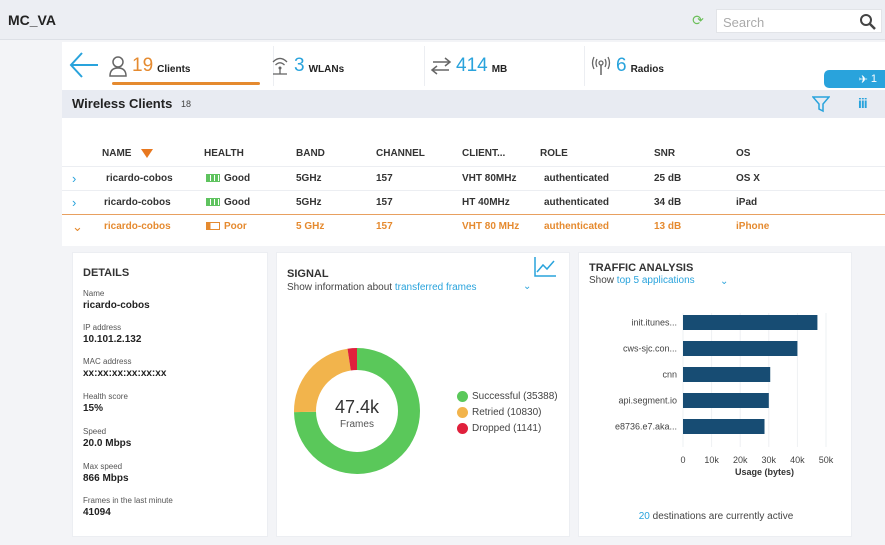  I want to click on radios-label: Radios, so click(647, 69).